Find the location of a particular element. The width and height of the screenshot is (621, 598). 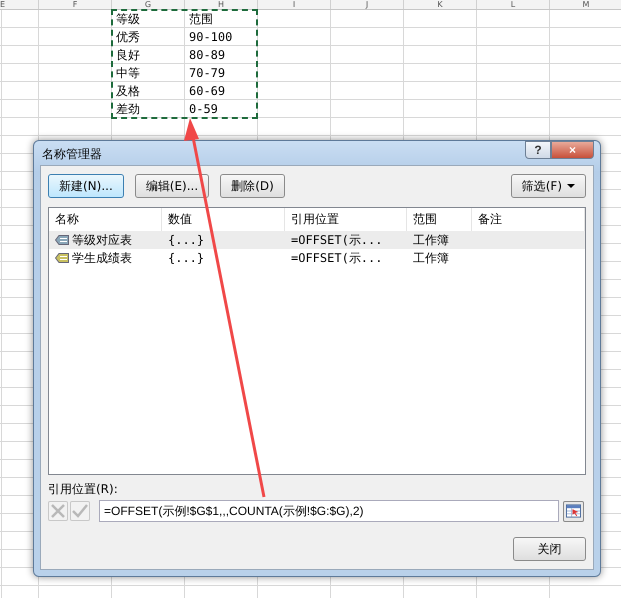

cancel-button is located at coordinates (58, 511).